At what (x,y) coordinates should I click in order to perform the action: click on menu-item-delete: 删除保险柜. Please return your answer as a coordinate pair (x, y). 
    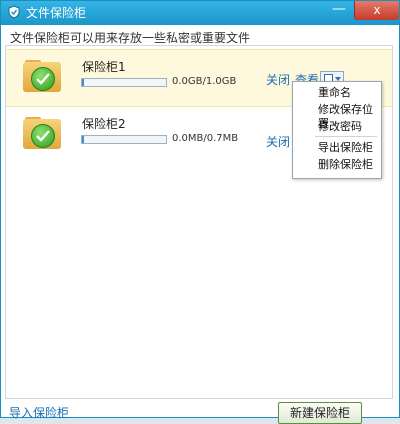
    Looking at the image, I should click on (345, 165).